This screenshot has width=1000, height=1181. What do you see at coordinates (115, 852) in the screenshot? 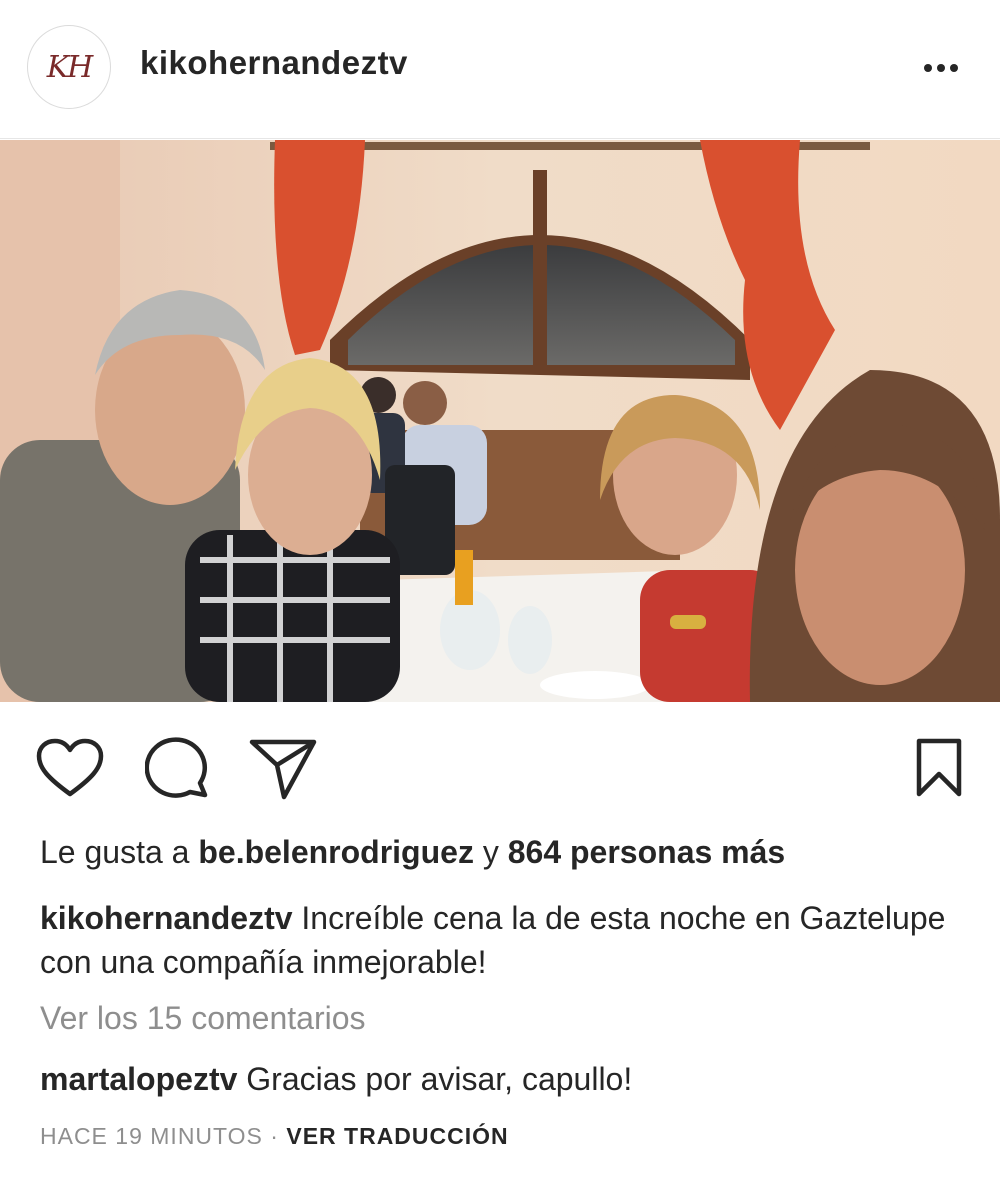
I see `likes-prefix: Le gusta a` at bounding box center [115, 852].